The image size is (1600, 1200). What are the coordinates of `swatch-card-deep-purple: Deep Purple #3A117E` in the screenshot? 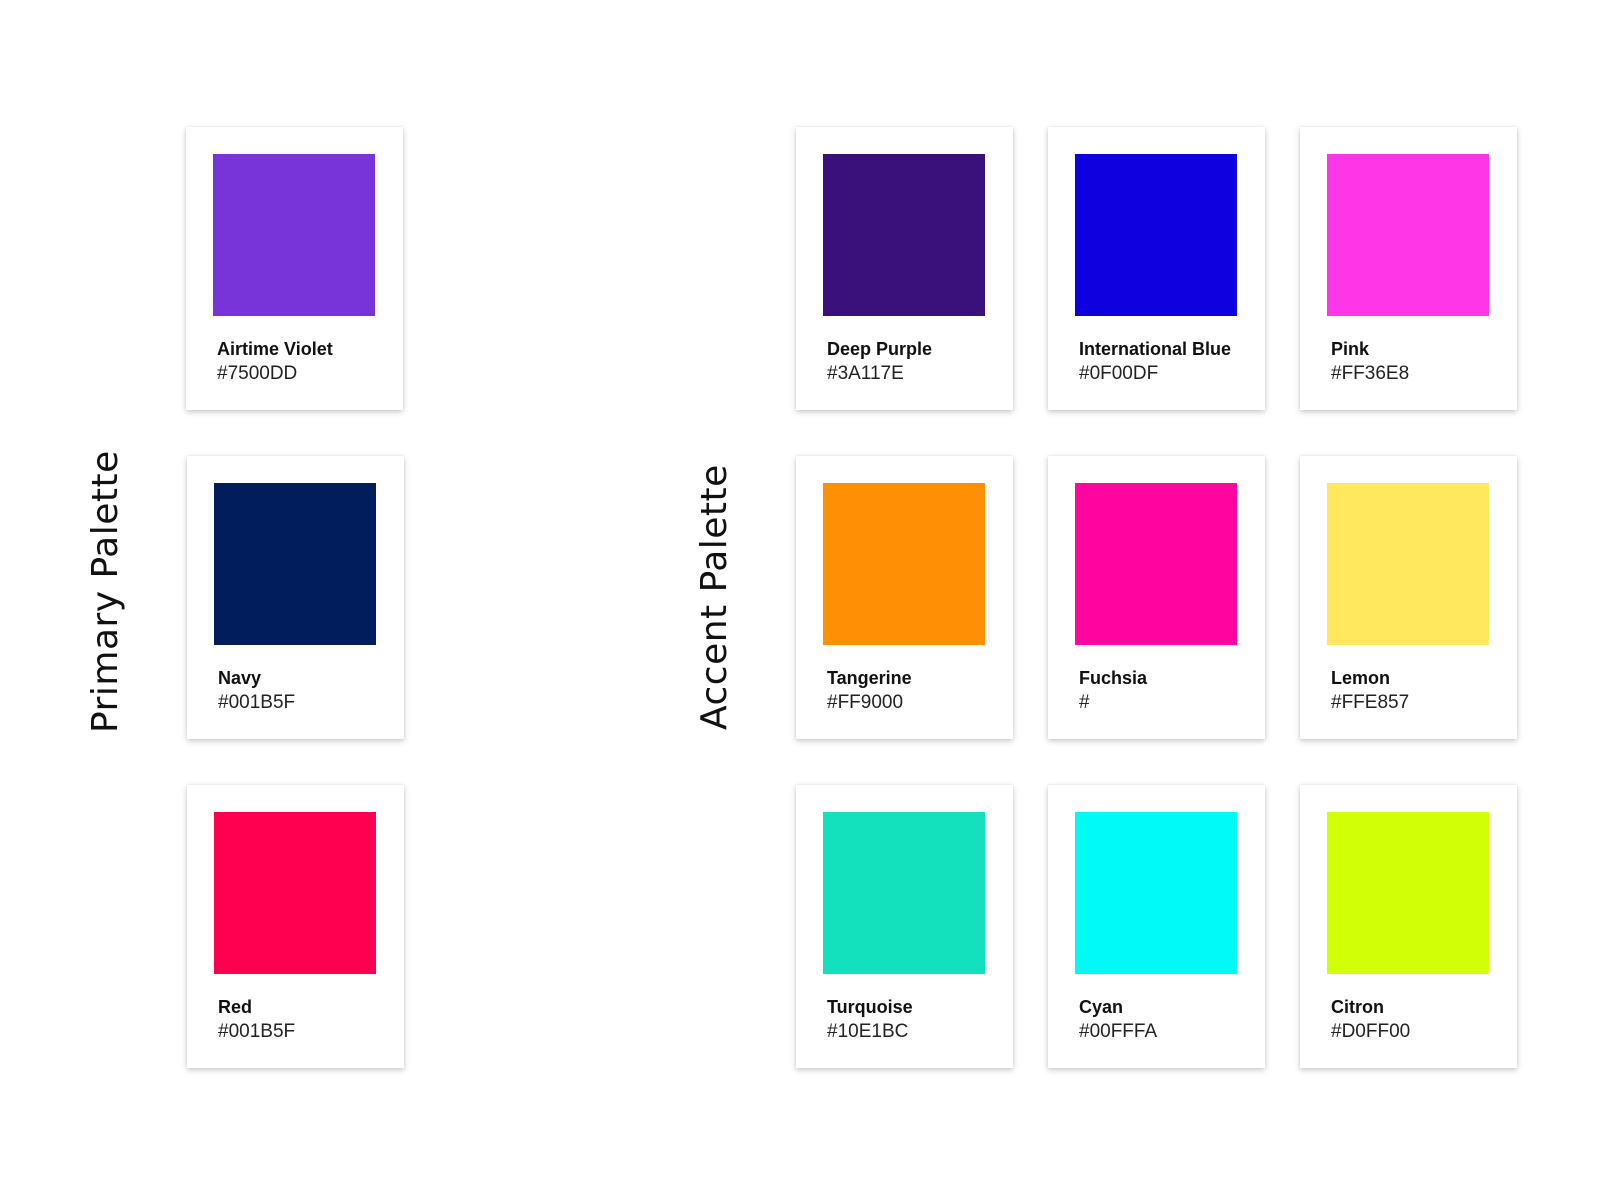 It's located at (904, 268).